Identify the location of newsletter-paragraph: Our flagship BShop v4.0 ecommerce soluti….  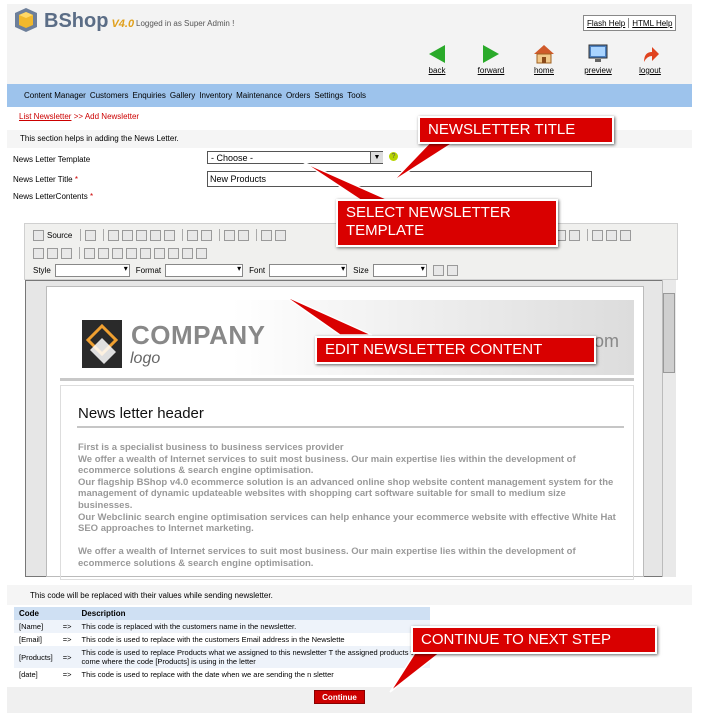
(346, 493).